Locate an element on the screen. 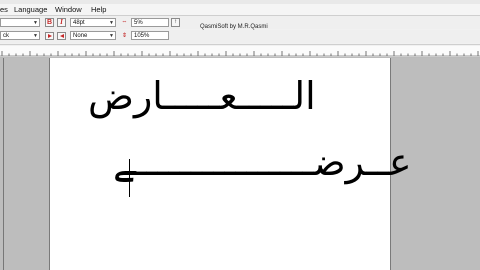  zoom-value: 105% is located at coordinates (142, 36).